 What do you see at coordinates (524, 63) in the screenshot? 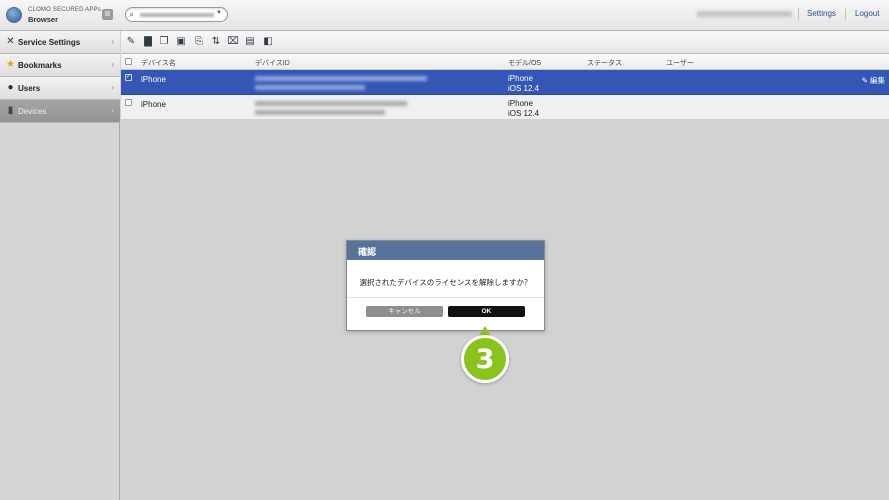
I see `column-header-model: モデル/OS` at bounding box center [524, 63].